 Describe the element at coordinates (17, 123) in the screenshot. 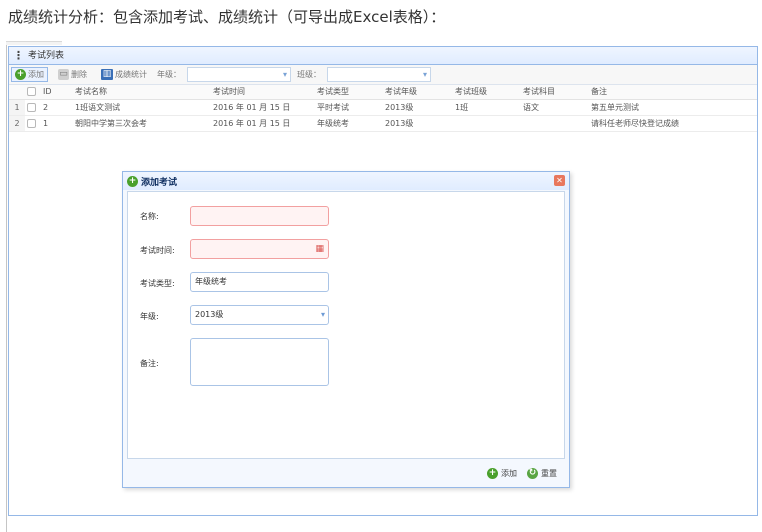

I see `row-number: 2` at that location.